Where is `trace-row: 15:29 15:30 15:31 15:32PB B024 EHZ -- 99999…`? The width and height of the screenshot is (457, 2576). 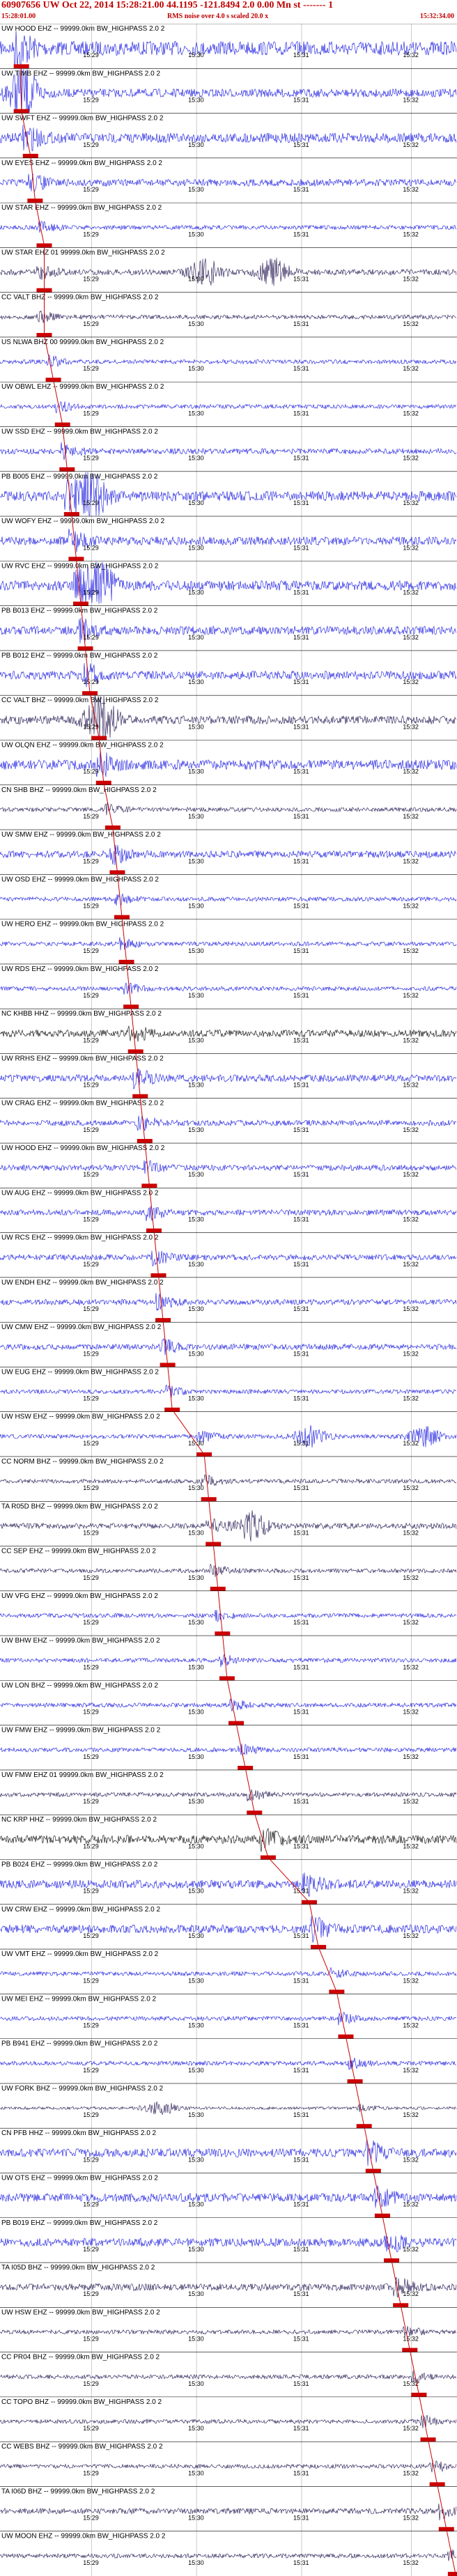
trace-row: 15:29 15:30 15:31 15:32PB B024 EHZ -- 99999… is located at coordinates (228, 1881).